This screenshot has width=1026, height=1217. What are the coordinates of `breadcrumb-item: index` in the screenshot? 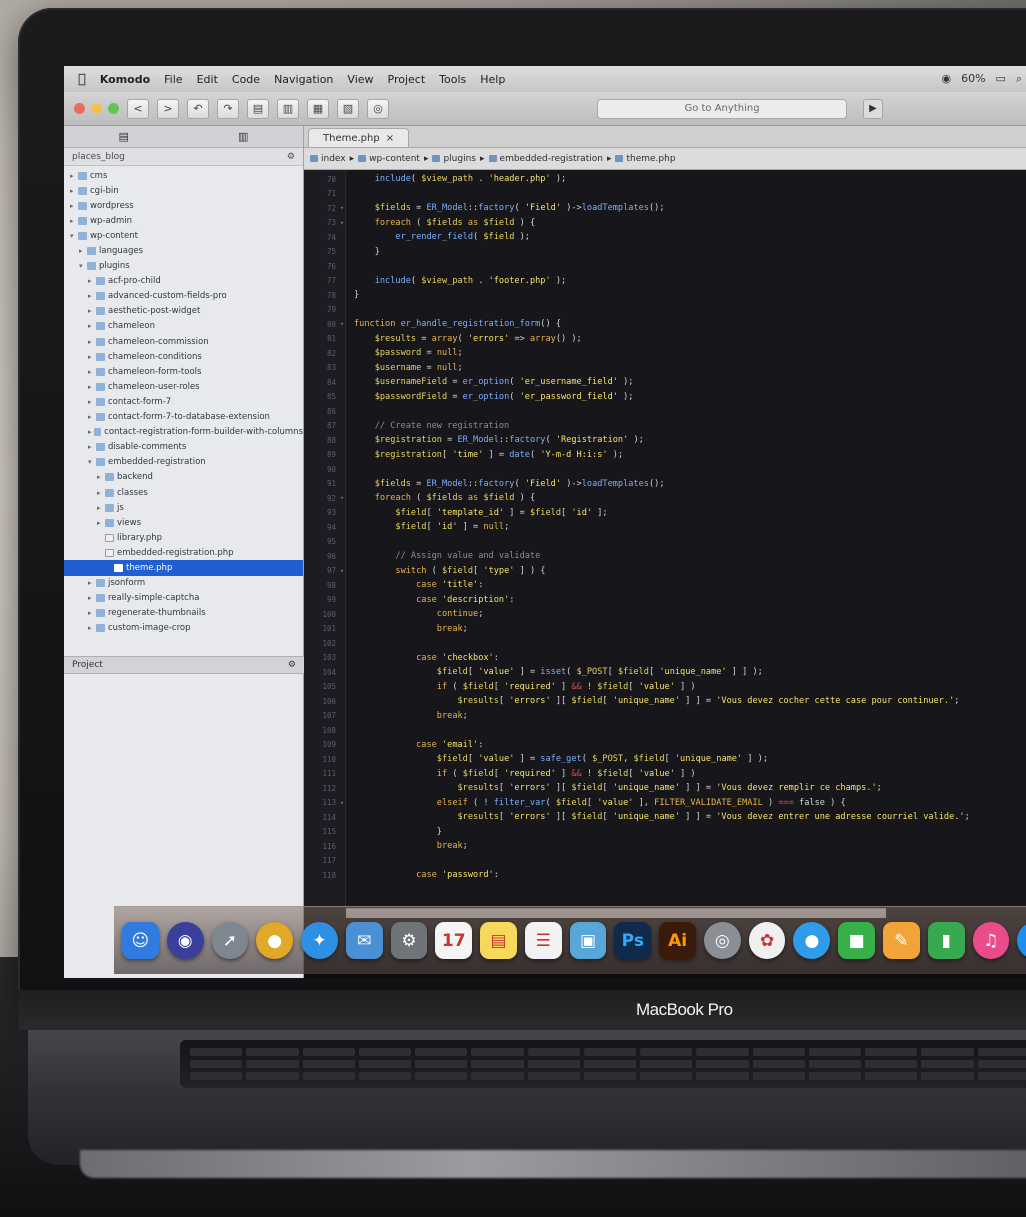 It's located at (328, 159).